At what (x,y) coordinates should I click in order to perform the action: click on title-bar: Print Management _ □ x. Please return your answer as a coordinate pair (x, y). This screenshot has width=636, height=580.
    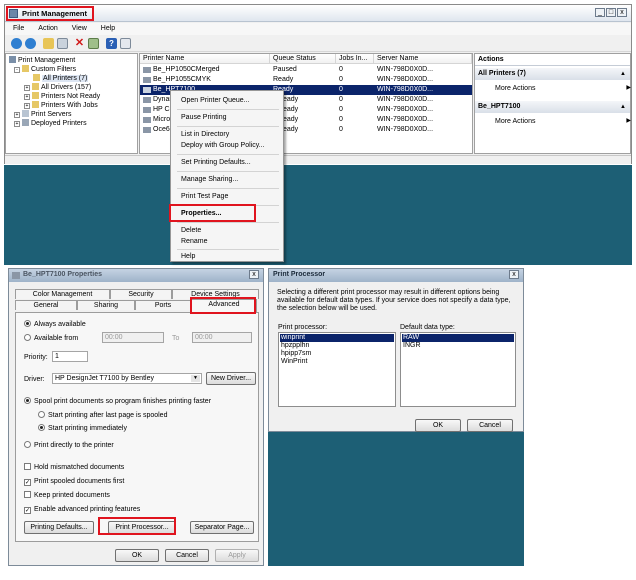
    Looking at the image, I should click on (318, 13).